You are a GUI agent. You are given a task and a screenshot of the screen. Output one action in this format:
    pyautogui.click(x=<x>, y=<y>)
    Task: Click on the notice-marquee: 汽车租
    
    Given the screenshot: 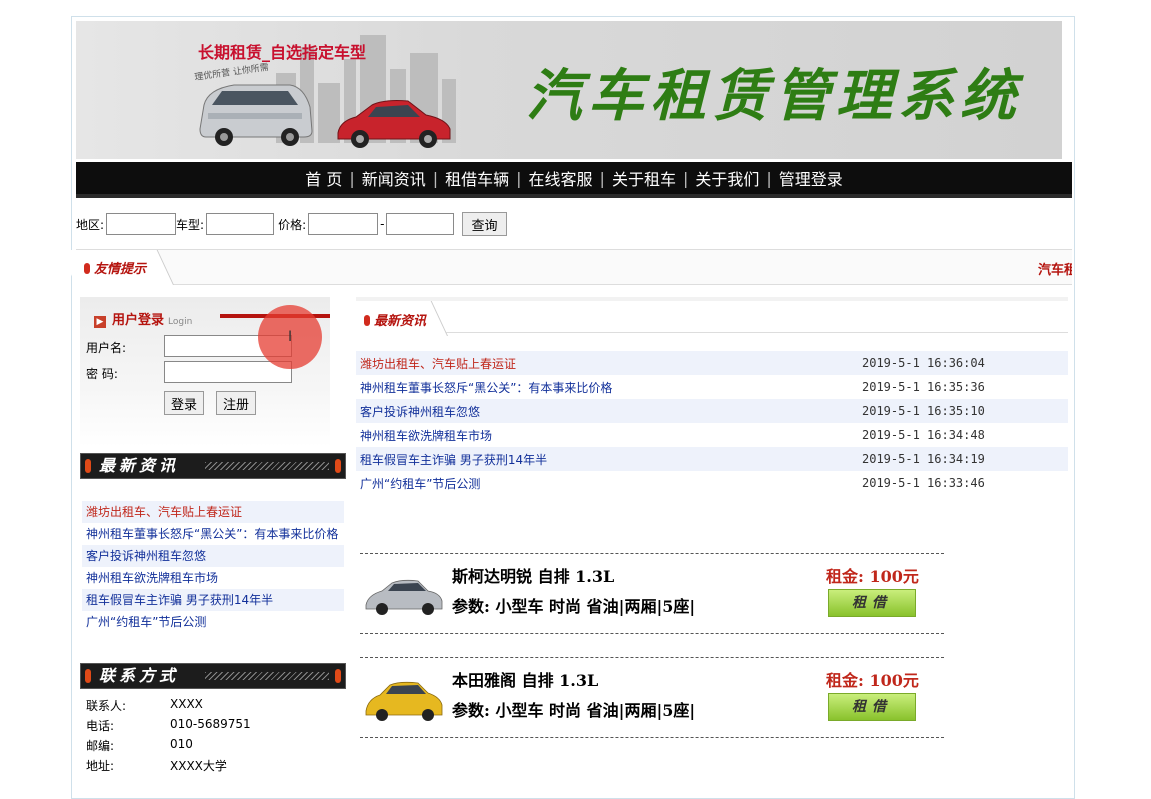 What is the action you would take?
    pyautogui.click(x=1055, y=268)
    